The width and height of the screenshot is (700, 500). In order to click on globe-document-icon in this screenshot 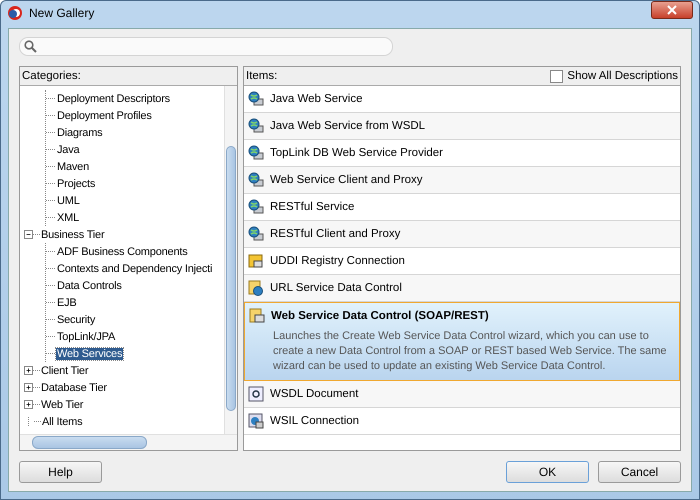, I will do `click(256, 421)`.